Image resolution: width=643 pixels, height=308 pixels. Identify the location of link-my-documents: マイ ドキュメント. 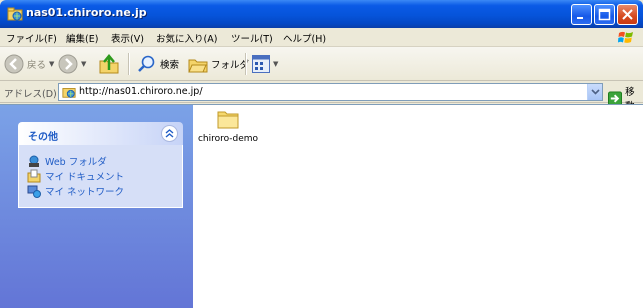
(104, 175).